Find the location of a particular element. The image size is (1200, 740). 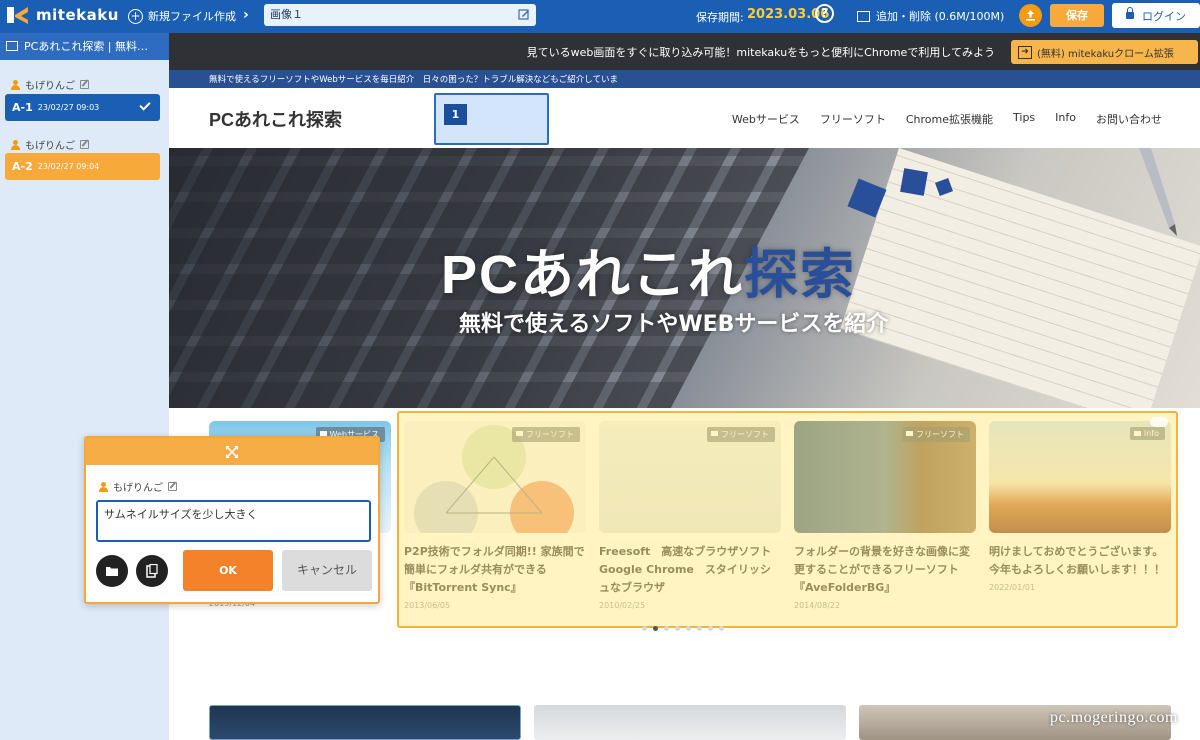

app-name: mitekaku is located at coordinates (77, 15).